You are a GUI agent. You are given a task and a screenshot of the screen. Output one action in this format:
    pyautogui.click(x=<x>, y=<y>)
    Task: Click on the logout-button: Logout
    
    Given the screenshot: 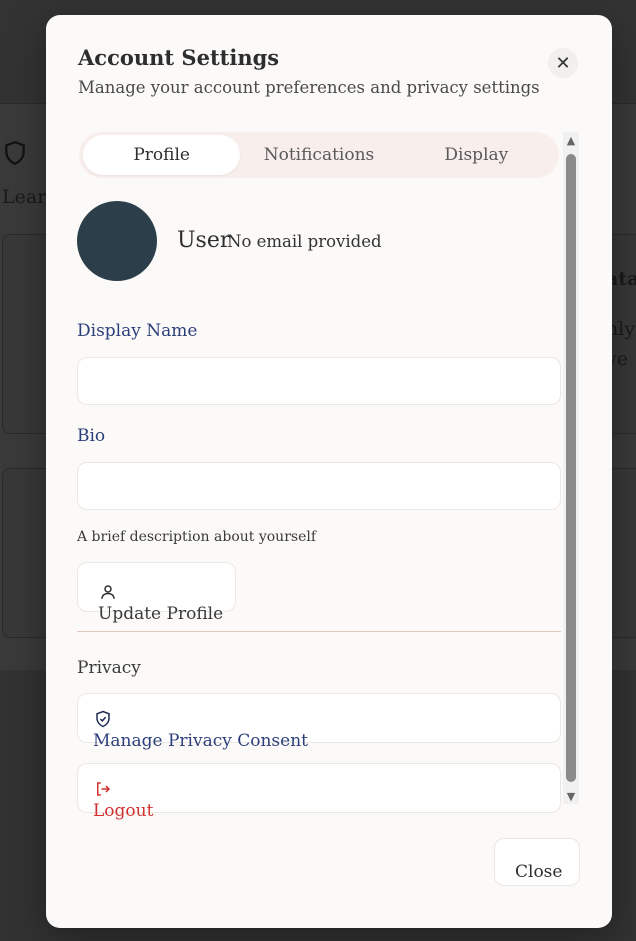 What is the action you would take?
    pyautogui.click(x=319, y=791)
    